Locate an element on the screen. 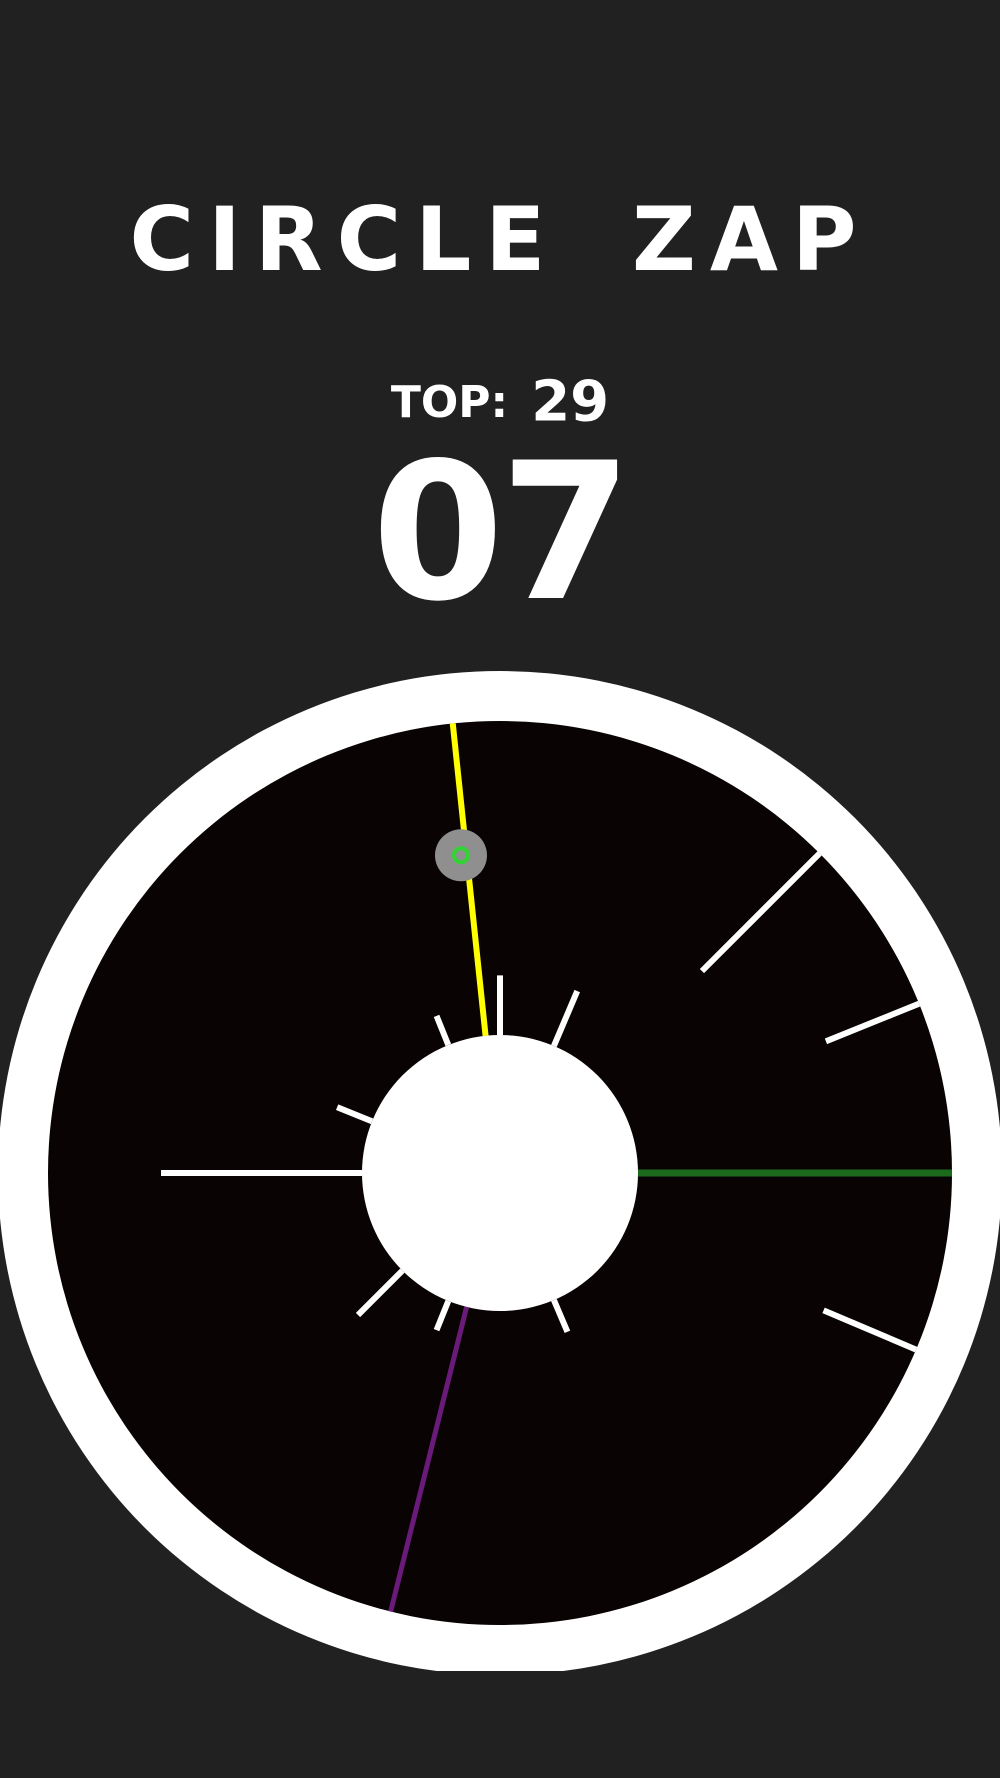 The height and width of the screenshot is (1778, 1000). top-score-label: TOP: is located at coordinates (449, 402).